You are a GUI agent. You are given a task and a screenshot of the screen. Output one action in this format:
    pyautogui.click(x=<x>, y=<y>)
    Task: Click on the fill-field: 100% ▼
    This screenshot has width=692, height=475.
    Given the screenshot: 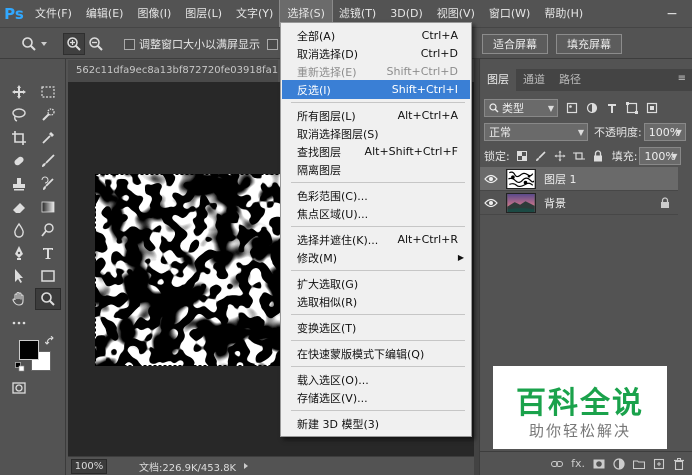 What is the action you would take?
    pyautogui.click(x=660, y=156)
    